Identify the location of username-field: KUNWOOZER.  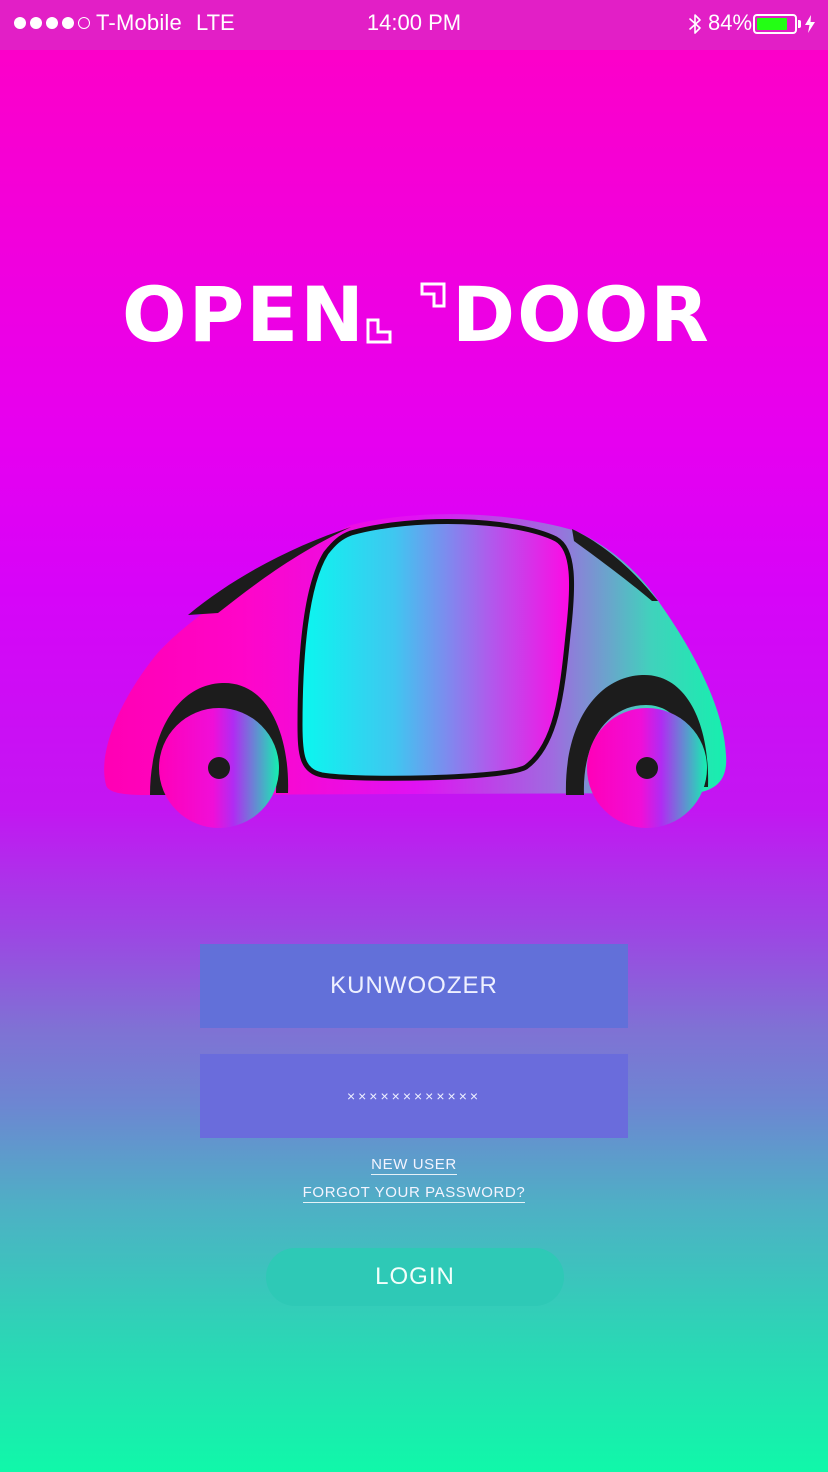
(414, 986).